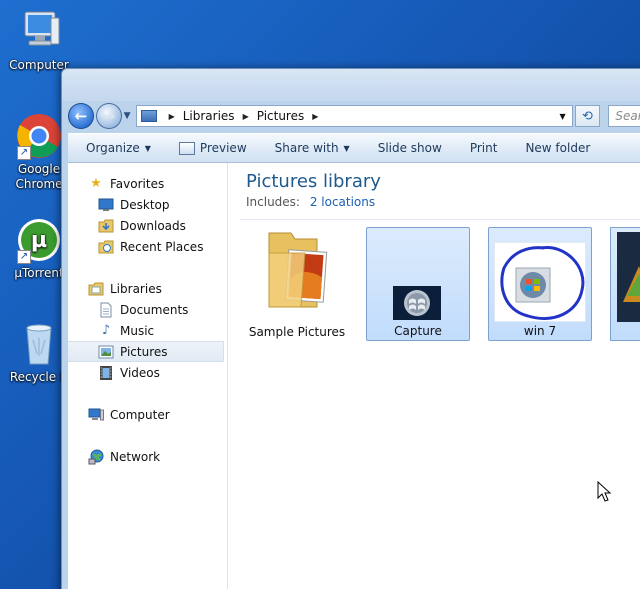  What do you see at coordinates (273, 202) in the screenshot?
I see `includes-label: Includes:` at bounding box center [273, 202].